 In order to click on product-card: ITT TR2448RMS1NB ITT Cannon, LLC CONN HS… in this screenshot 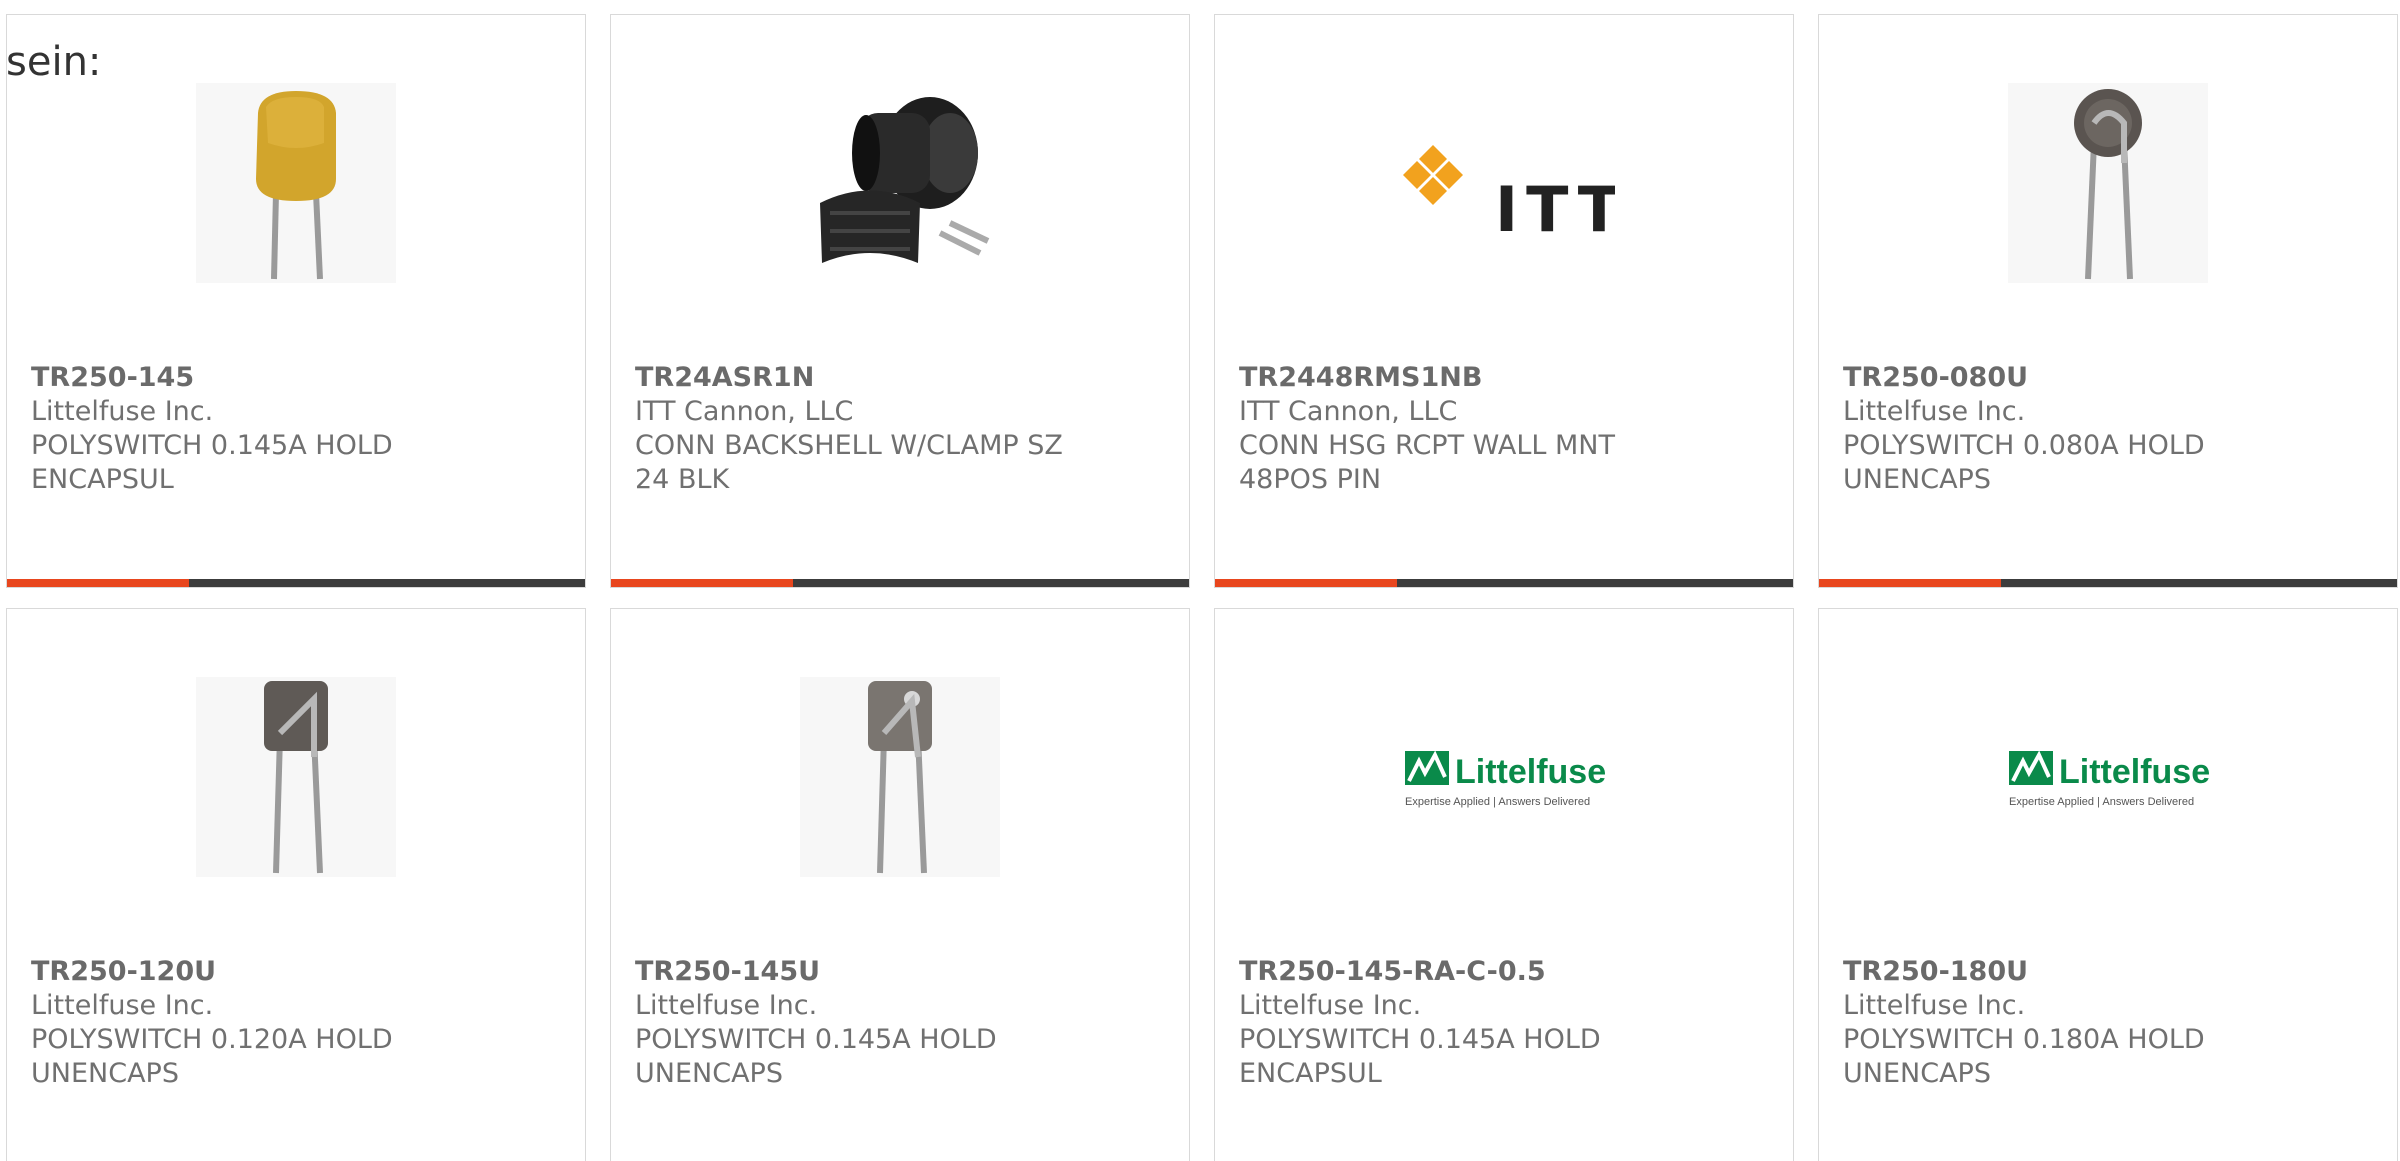, I will do `click(1504, 301)`.